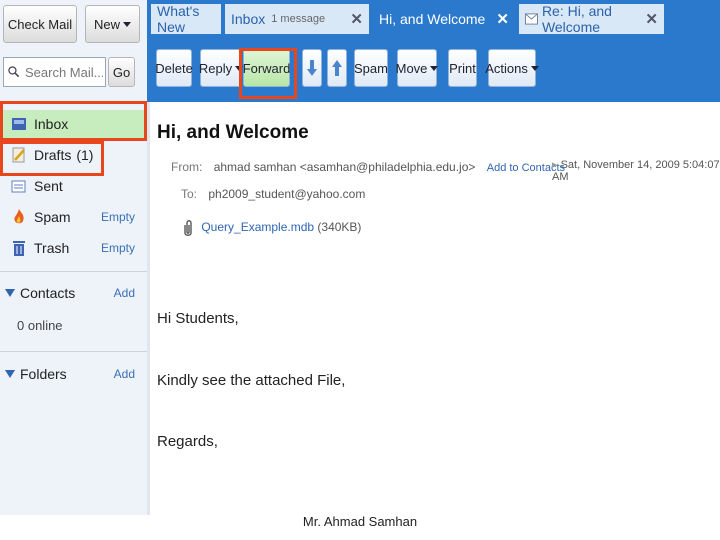  I want to click on tab-whats-new: What's New, so click(186, 19).